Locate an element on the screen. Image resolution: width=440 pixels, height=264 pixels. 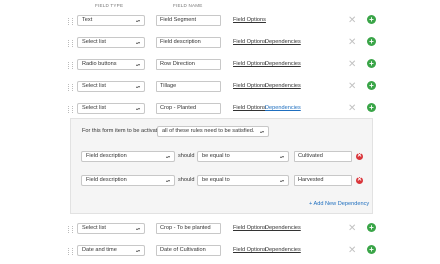
field-type-select: Text ▴▾ is located at coordinates (111, 20).